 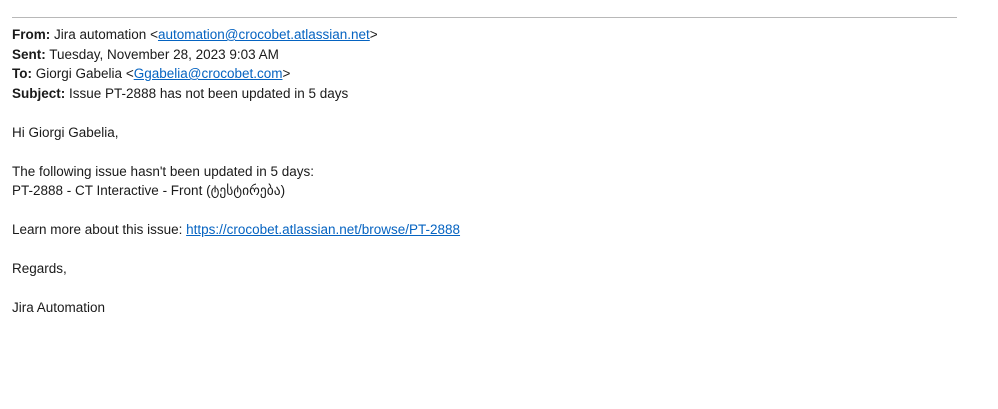 I want to click on from-email-link: automation@crocobet.atlassian.net, so click(x=264, y=34).